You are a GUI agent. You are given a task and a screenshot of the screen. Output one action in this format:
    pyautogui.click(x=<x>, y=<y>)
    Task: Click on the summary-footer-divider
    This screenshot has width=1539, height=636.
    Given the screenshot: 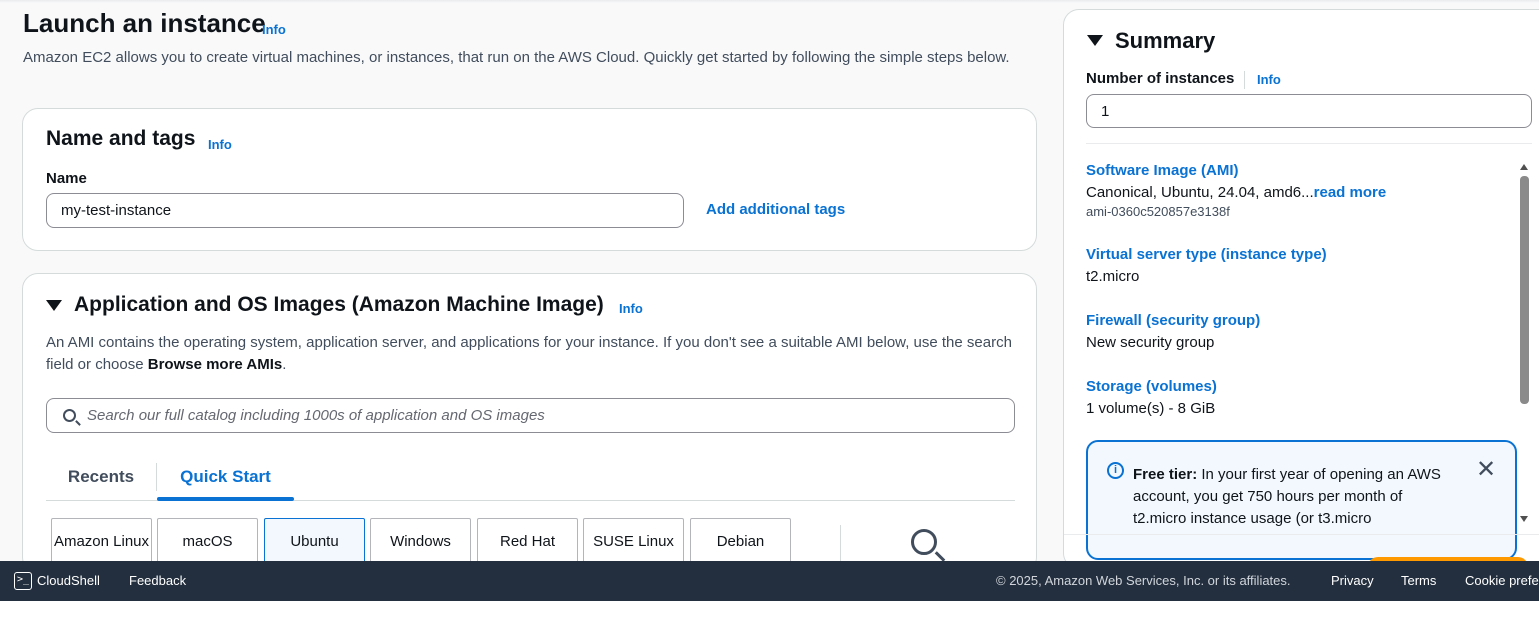 What is the action you would take?
    pyautogui.click(x=1301, y=534)
    